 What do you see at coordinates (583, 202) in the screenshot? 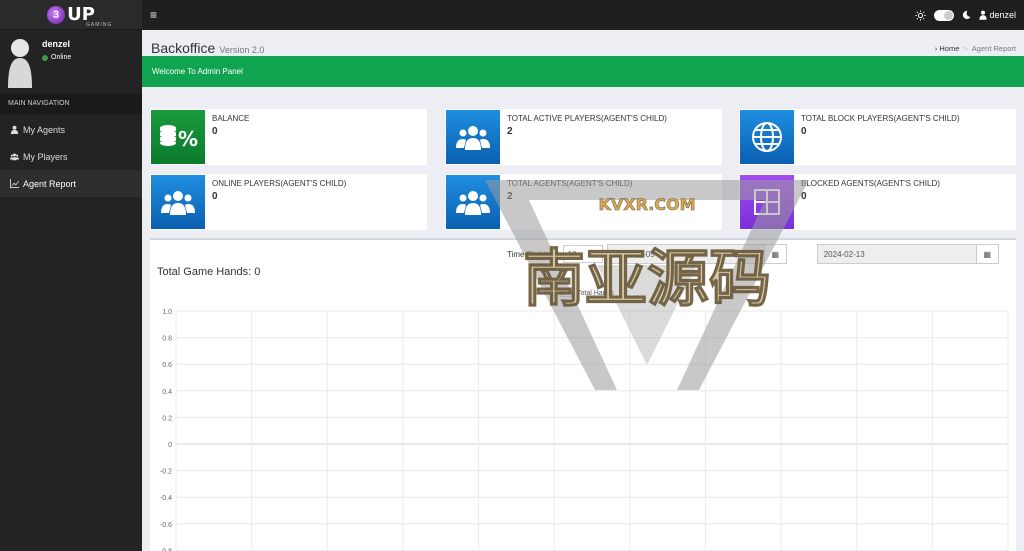
I see `stat-total-agents: TOTAL AGENTS(AGENT'S CHILD) 2` at bounding box center [583, 202].